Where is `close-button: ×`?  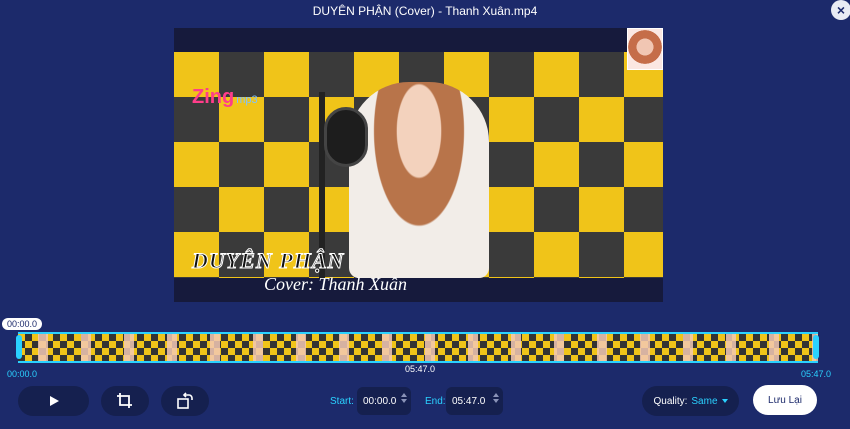 close-button: × is located at coordinates (840, 10).